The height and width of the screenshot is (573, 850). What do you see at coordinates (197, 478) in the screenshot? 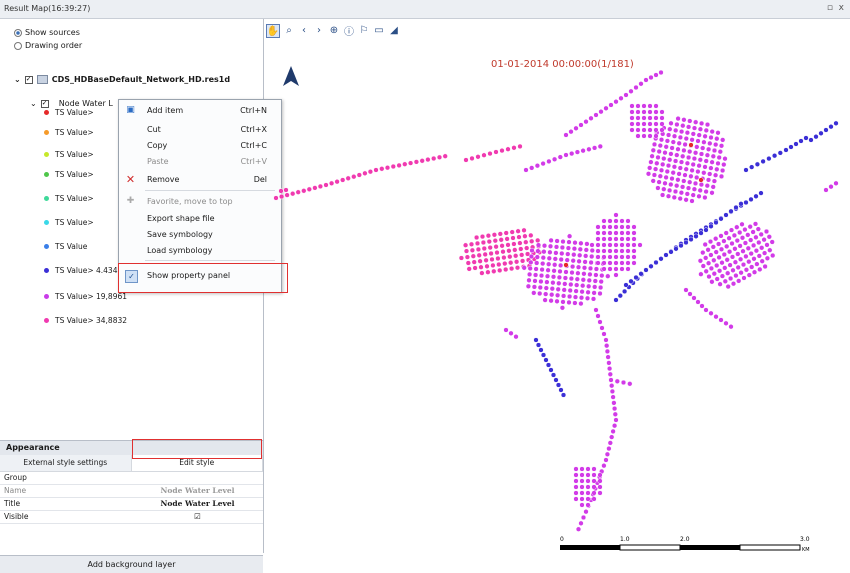
I see `prop-value-group` at bounding box center [197, 478].